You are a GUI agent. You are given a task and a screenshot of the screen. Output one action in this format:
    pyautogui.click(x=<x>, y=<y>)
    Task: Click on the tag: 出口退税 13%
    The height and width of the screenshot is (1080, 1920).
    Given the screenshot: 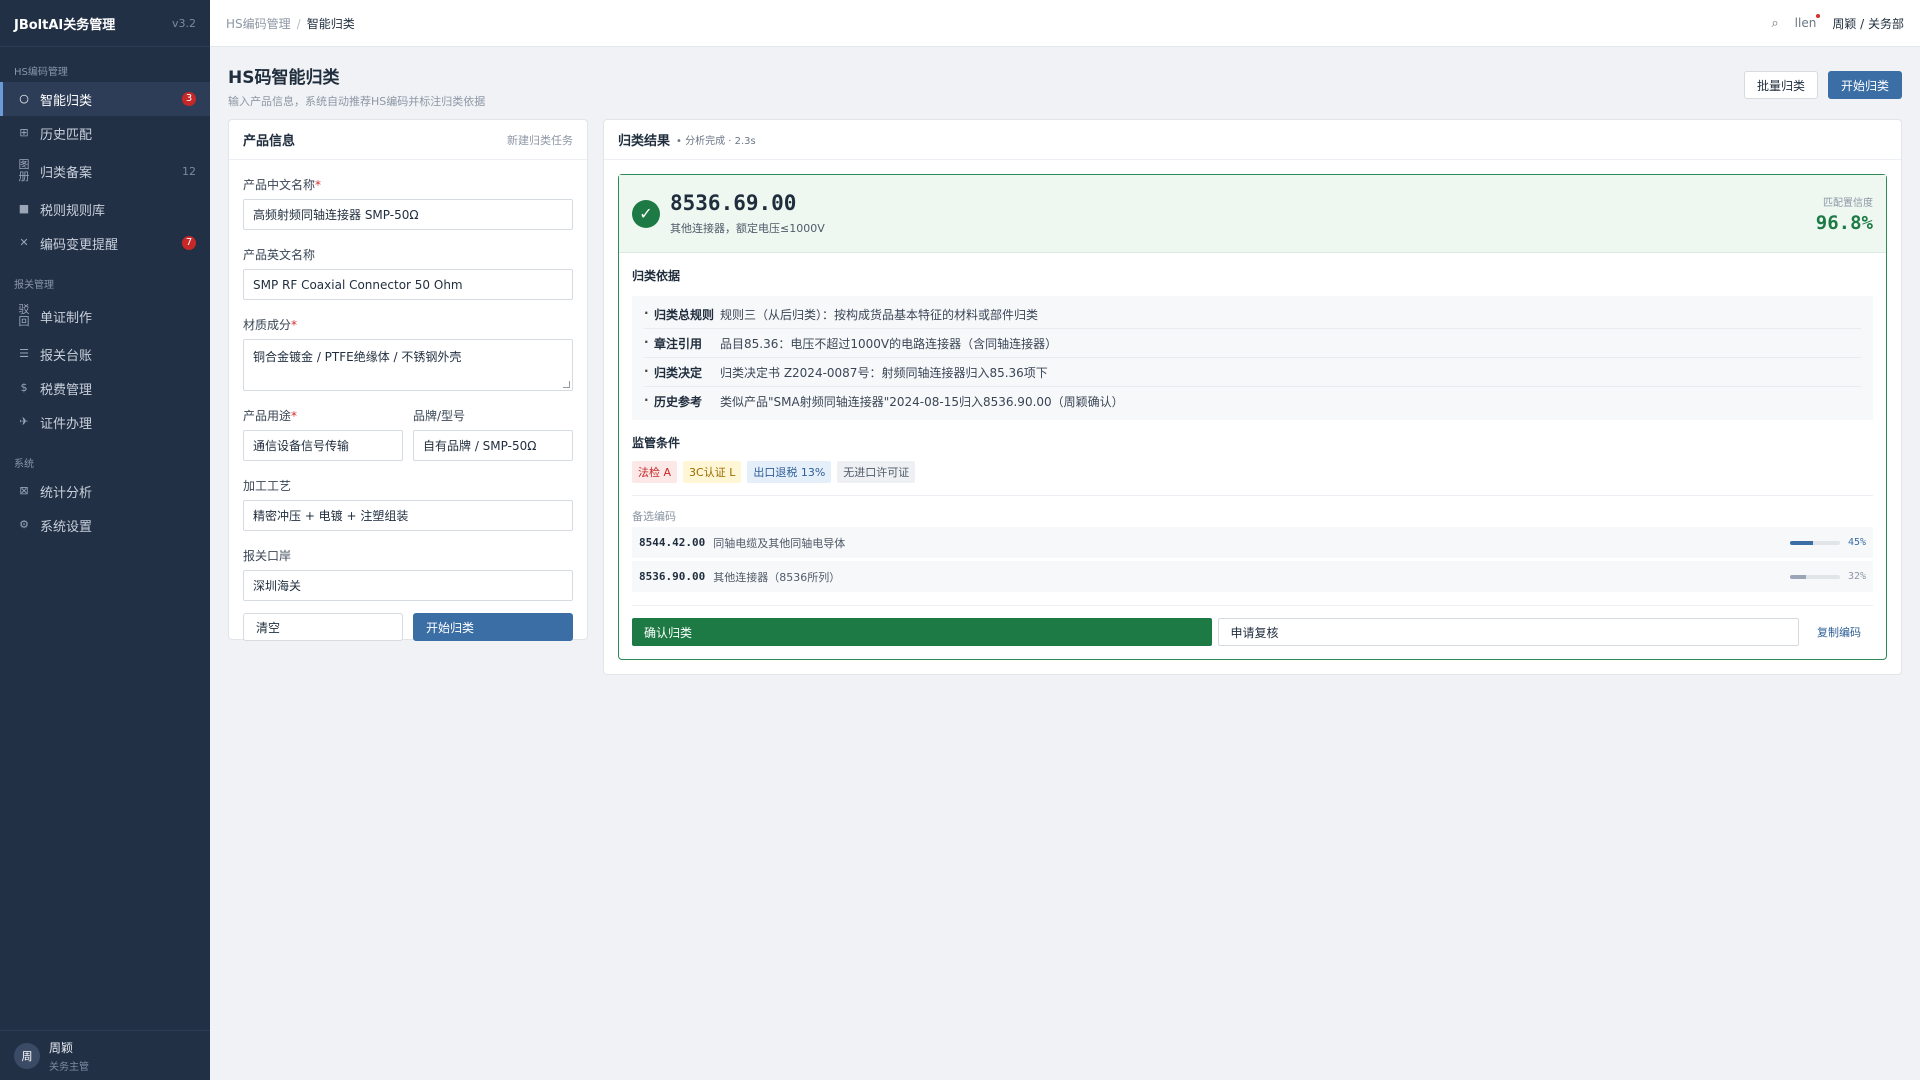 What is the action you would take?
    pyautogui.click(x=789, y=472)
    